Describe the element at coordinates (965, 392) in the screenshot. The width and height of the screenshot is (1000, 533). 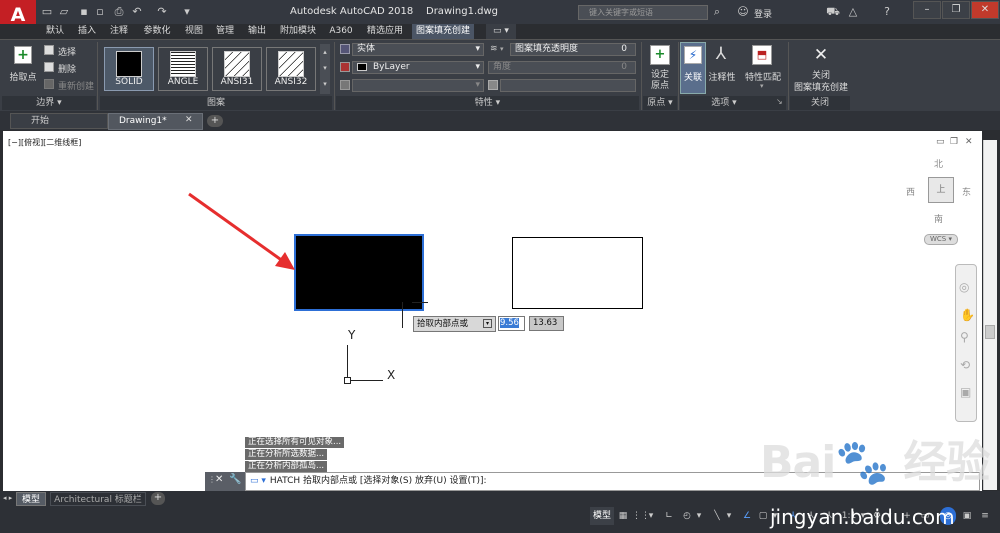
I see `showmotion-icon: ▣` at that location.